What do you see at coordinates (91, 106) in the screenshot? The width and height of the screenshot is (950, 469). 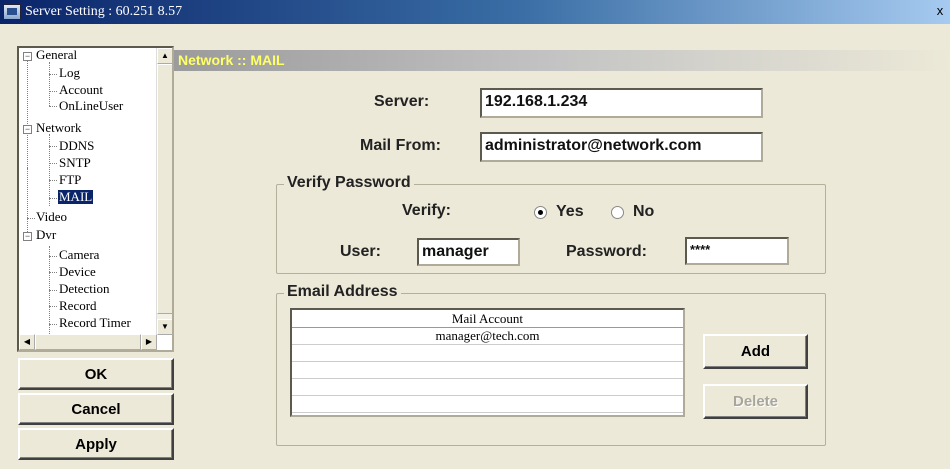 I see `tree-item-online-user: OnLineUser` at bounding box center [91, 106].